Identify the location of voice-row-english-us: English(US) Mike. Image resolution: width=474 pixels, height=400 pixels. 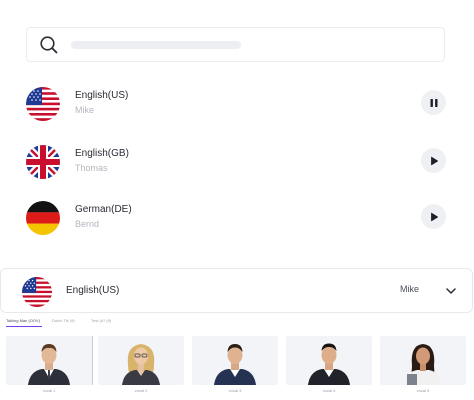
(237, 107).